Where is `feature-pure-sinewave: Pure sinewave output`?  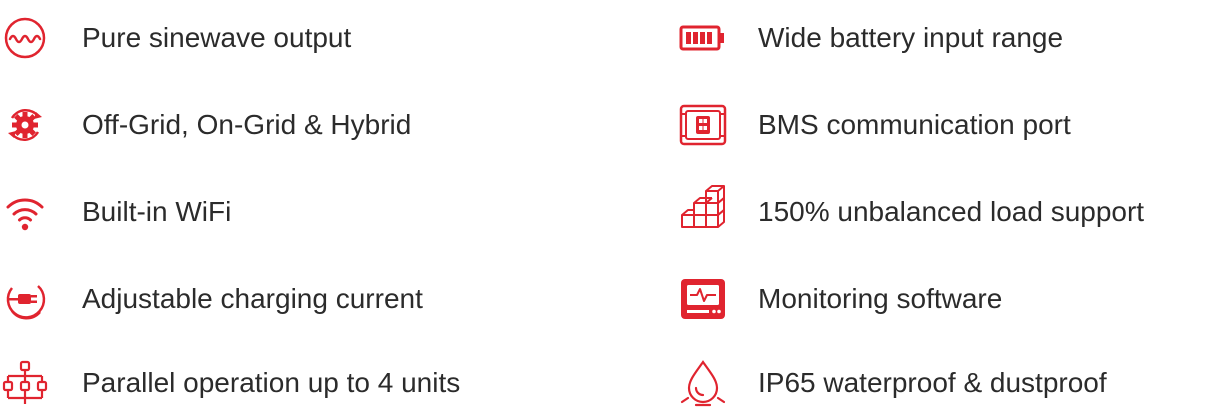 feature-pure-sinewave: Pure sinewave output is located at coordinates (175, 38).